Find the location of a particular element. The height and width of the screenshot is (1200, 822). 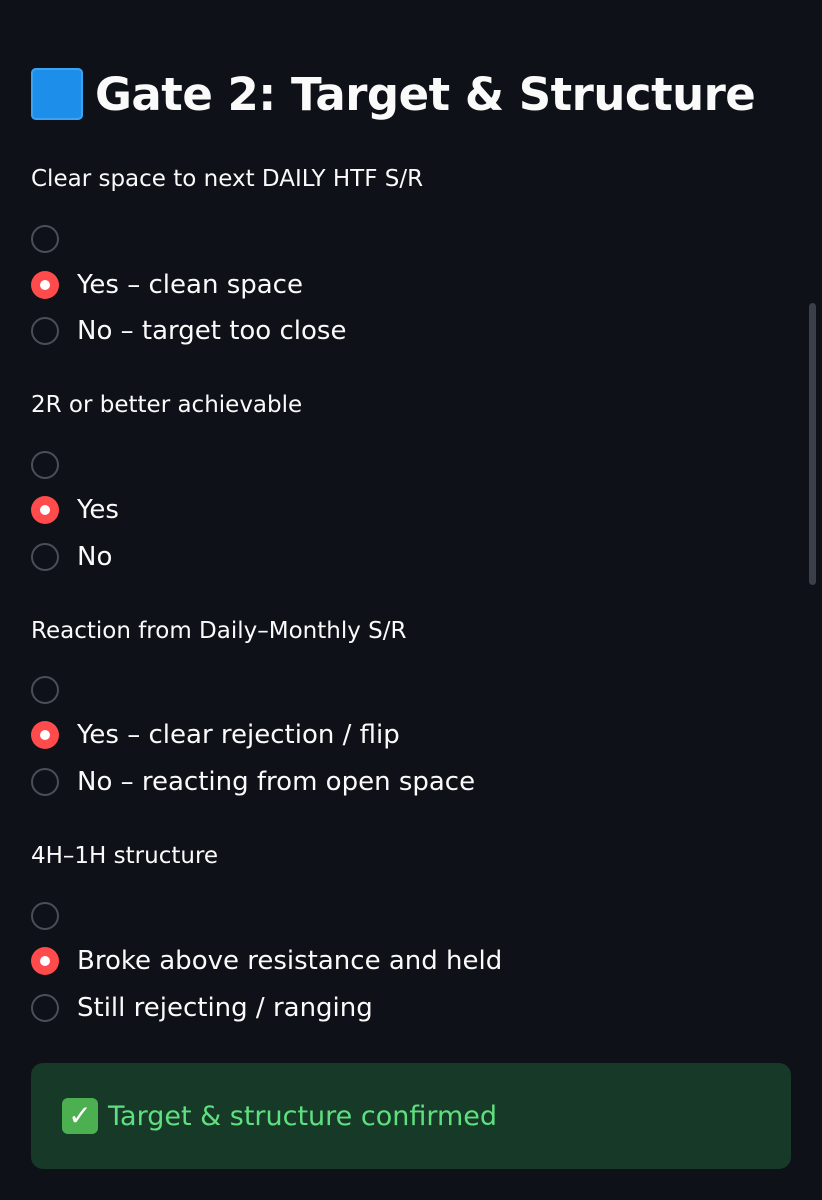

radio-option-label: No – target too close is located at coordinates (212, 331).